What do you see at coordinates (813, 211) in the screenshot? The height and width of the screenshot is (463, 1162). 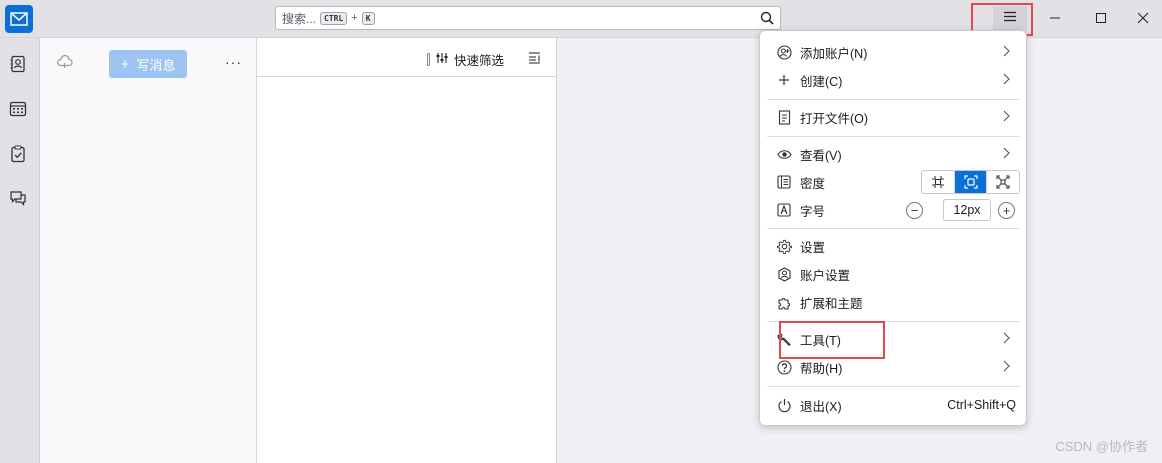 I see `menu-item-label: 字号` at bounding box center [813, 211].